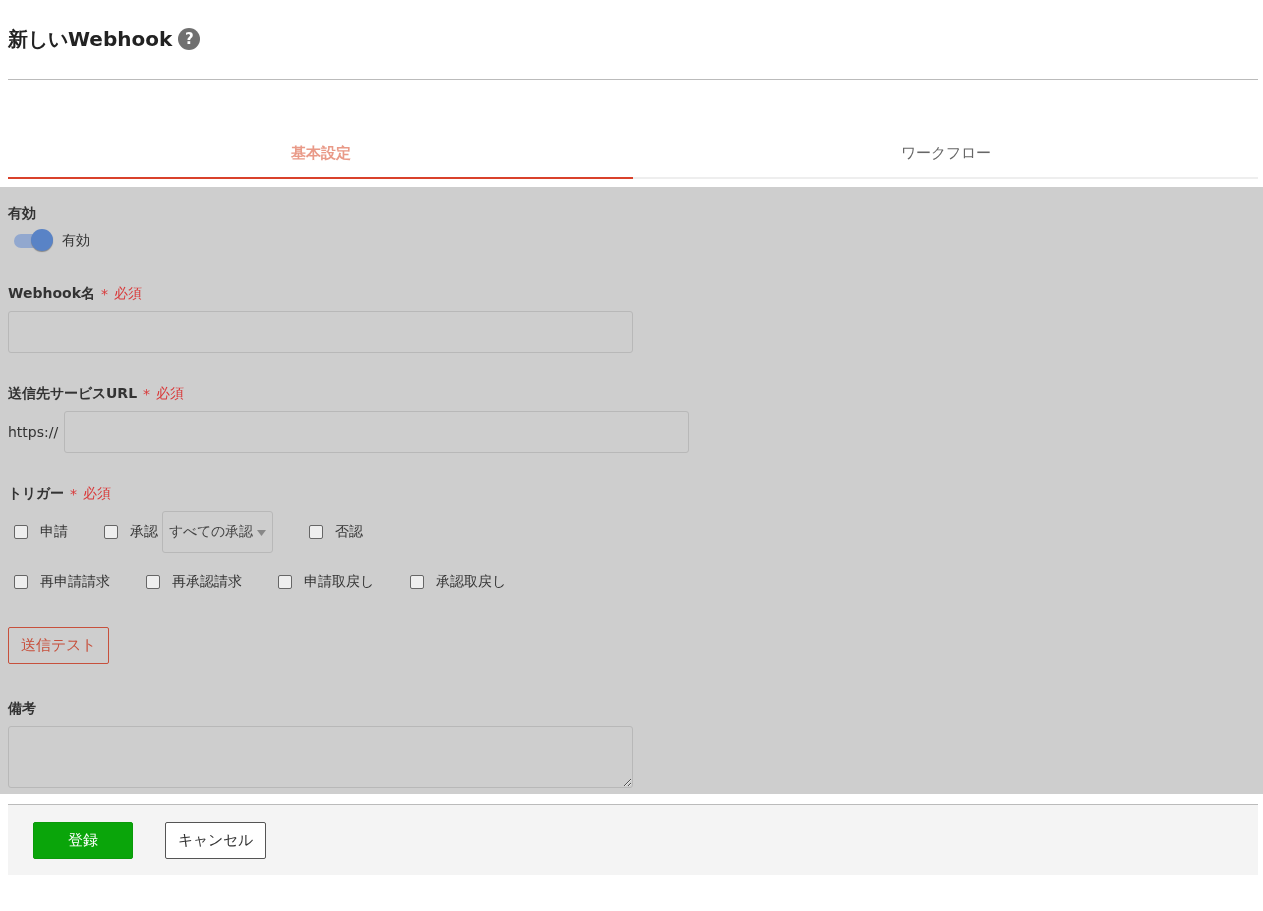 Image resolution: width=1263 pixels, height=911 pixels. Describe the element at coordinates (54, 532) in the screenshot. I see `checkbox-label: 申請` at that location.